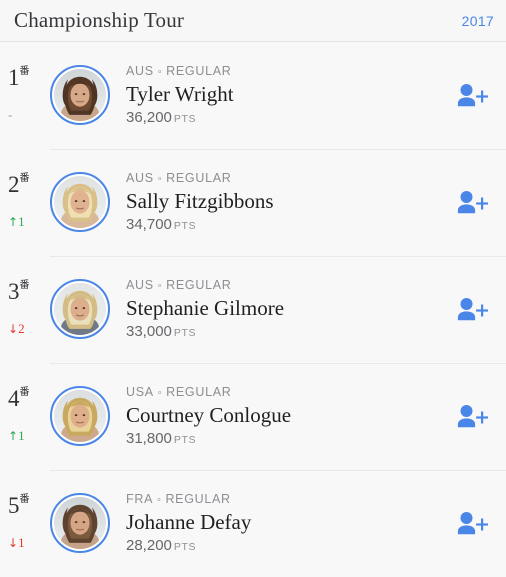  What do you see at coordinates (14, 505) in the screenshot?
I see `rank-value: 5` at bounding box center [14, 505].